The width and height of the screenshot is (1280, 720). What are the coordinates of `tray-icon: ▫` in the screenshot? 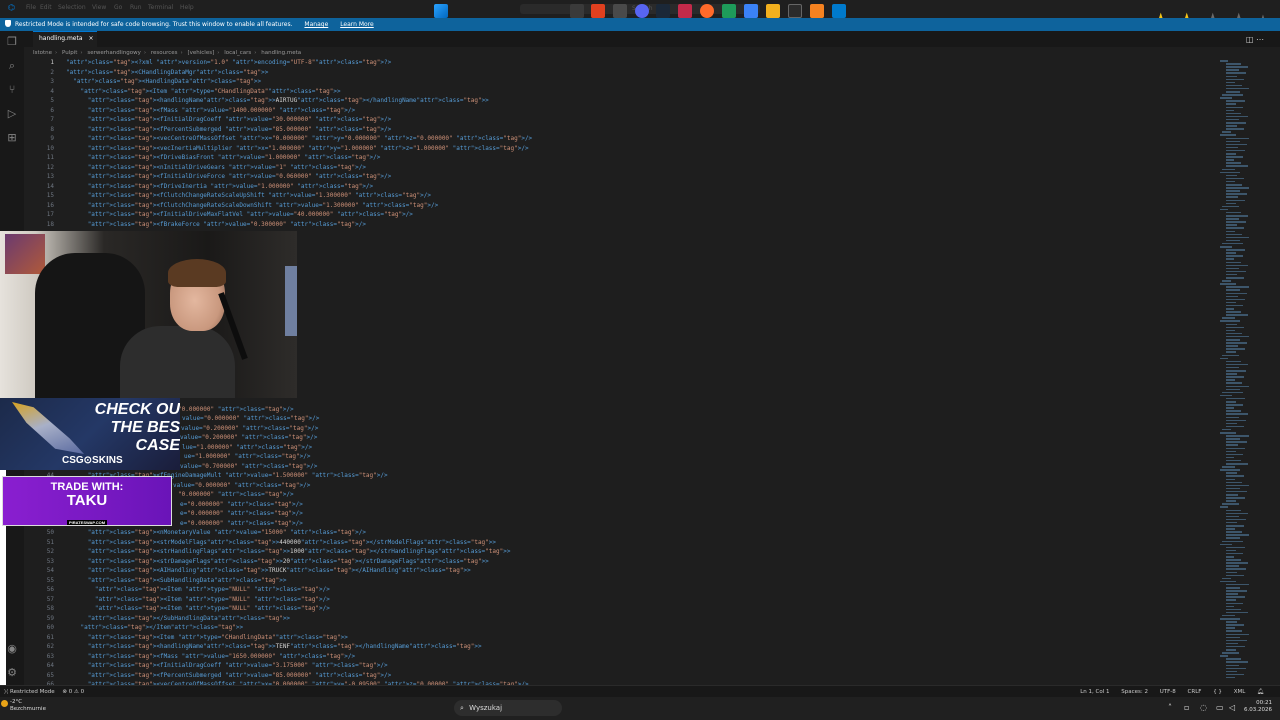 It's located at (1186, 707).